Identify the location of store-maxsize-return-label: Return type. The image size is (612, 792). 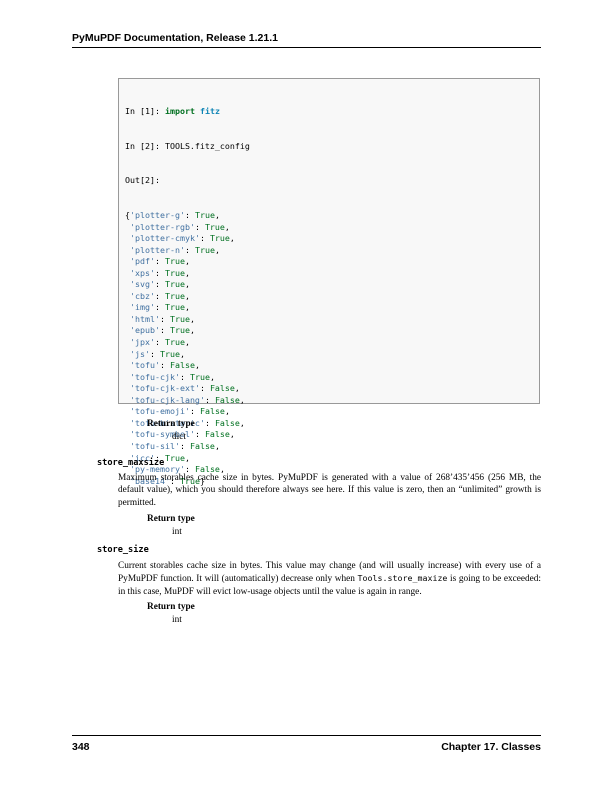
(171, 519).